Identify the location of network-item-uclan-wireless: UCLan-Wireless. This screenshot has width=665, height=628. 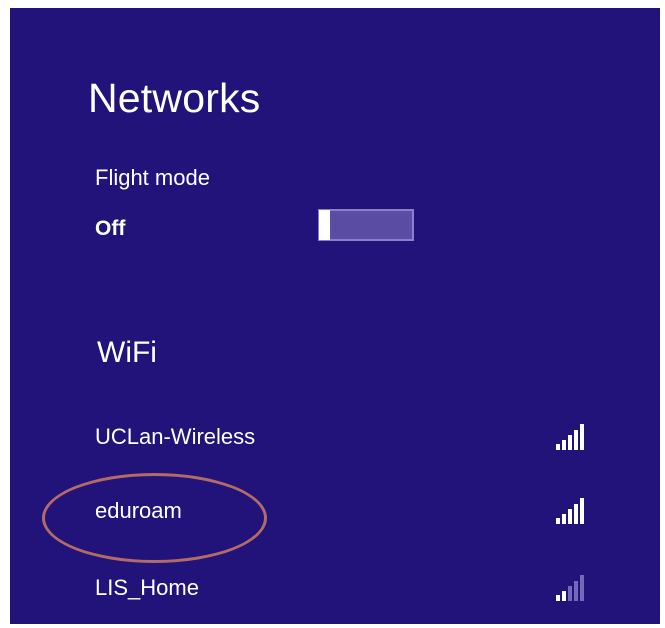
(335, 437).